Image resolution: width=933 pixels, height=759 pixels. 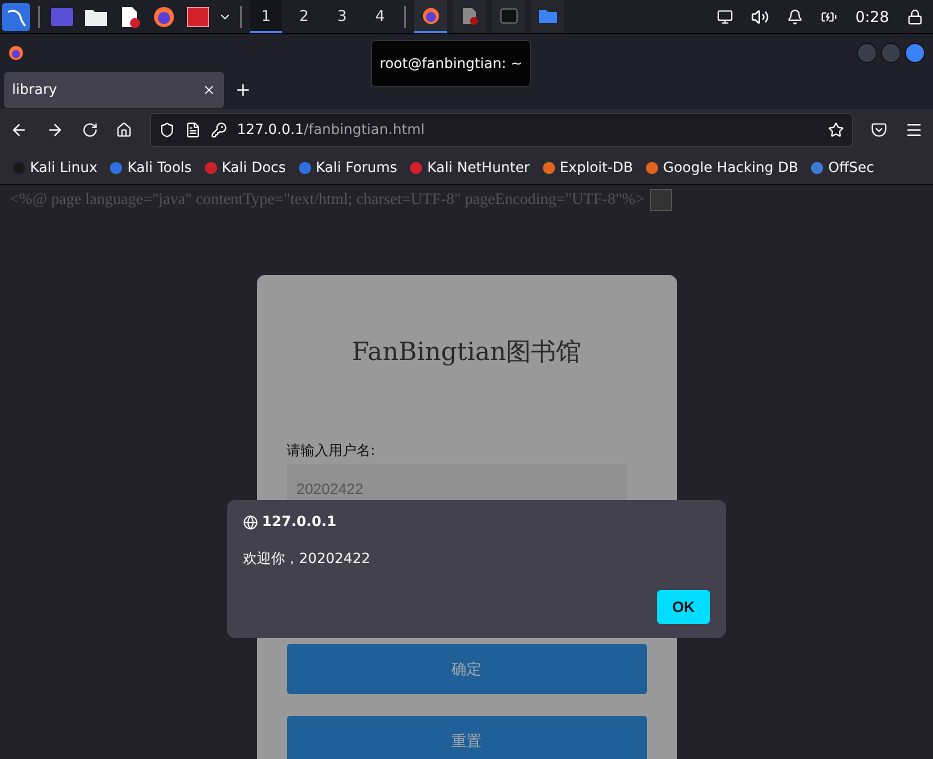 What do you see at coordinates (250, 522) in the screenshot?
I see `globe-icon` at bounding box center [250, 522].